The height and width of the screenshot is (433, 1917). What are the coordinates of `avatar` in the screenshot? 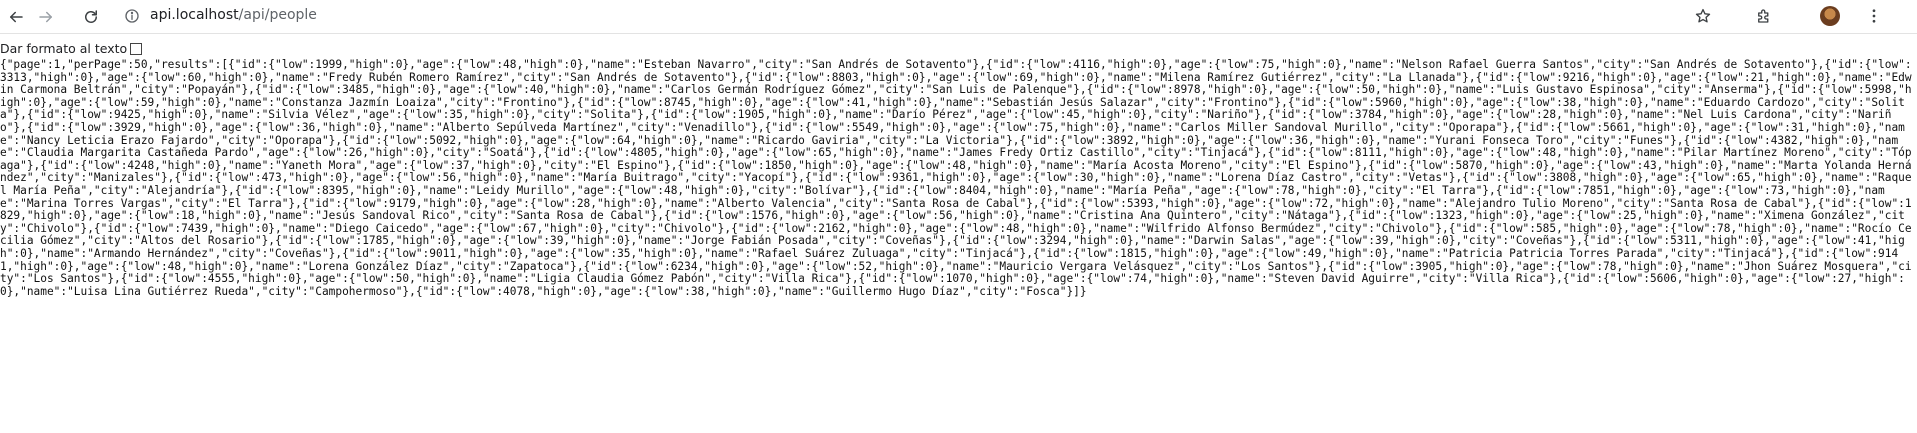 It's located at (1830, 16).